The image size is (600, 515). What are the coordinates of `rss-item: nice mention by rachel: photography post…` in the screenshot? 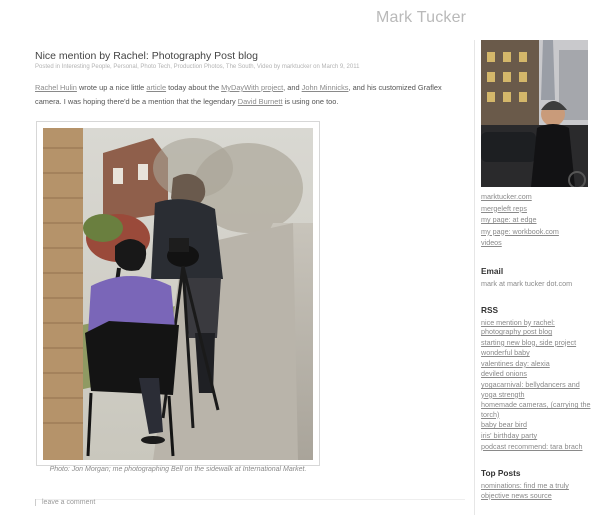 It's located at (537, 327).